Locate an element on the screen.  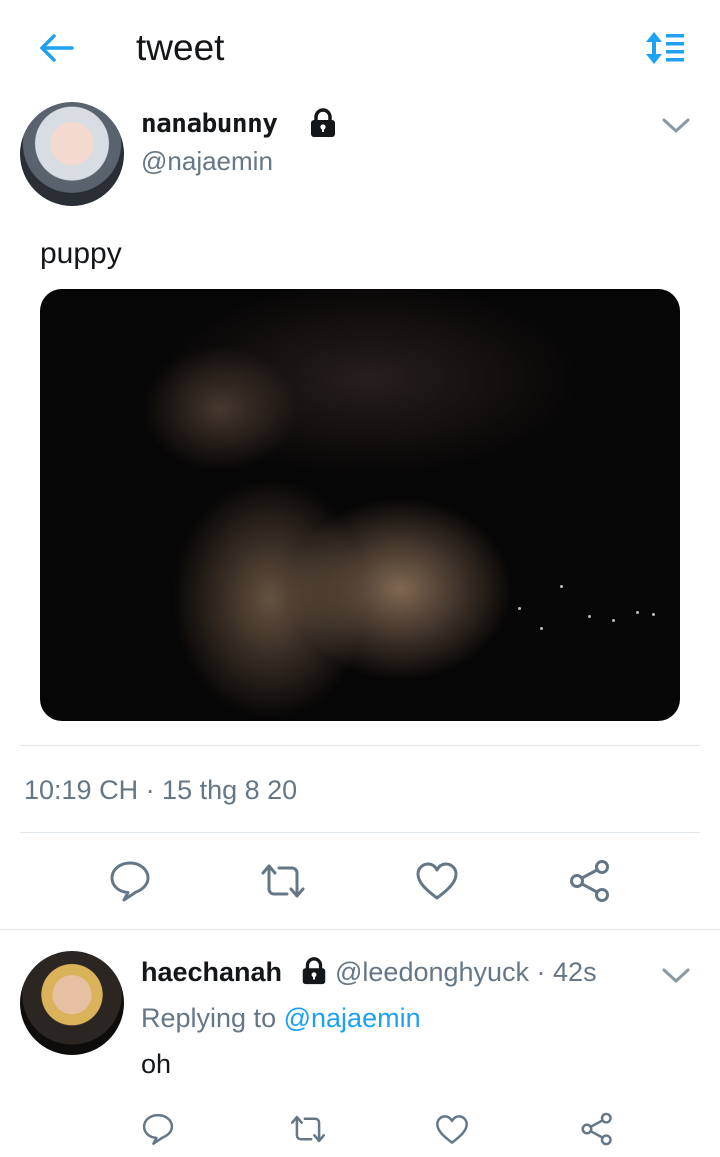
like-button is located at coordinates (437, 881).